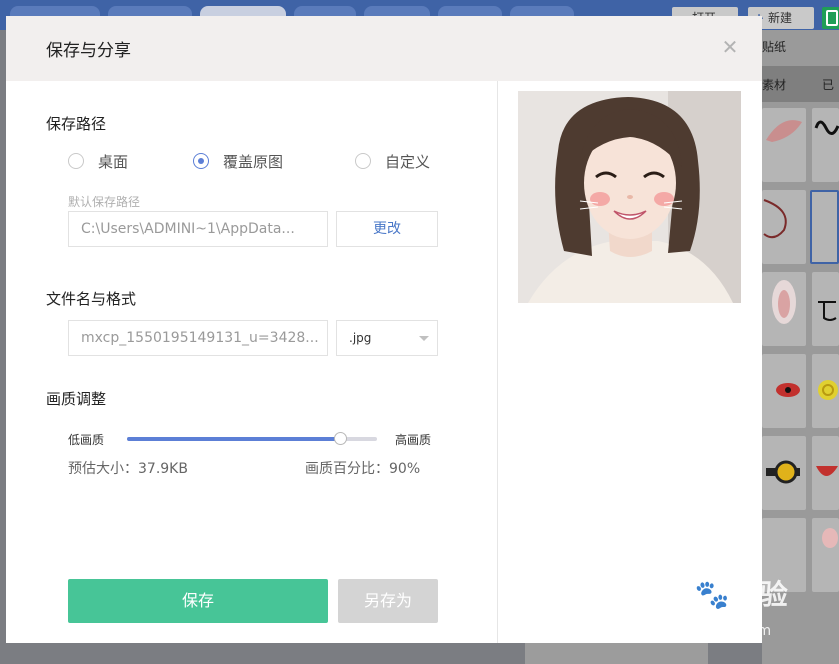 The image size is (839, 664). Describe the element at coordinates (76, 399) in the screenshot. I see `quality-heading: 画质调整` at that location.